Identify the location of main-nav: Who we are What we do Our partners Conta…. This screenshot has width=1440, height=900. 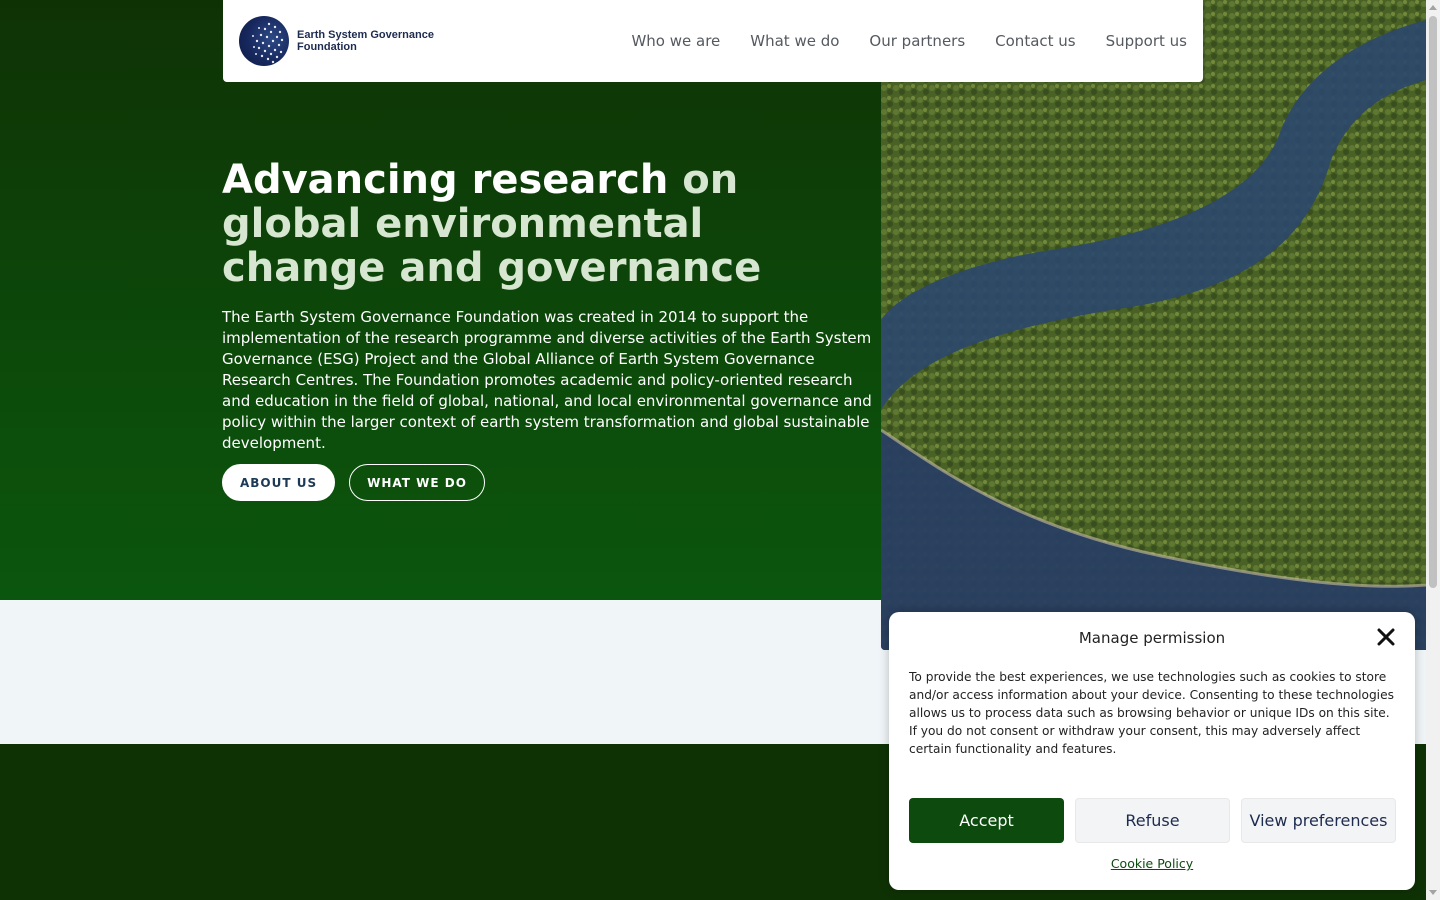
(909, 41).